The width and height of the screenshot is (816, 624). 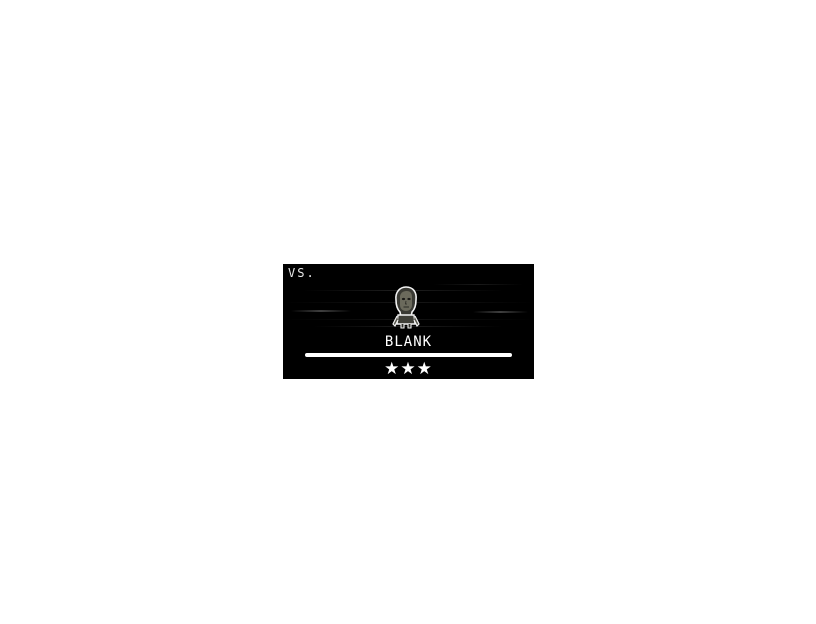 What do you see at coordinates (406, 307) in the screenshot?
I see `enemy-portrait-icon` at bounding box center [406, 307].